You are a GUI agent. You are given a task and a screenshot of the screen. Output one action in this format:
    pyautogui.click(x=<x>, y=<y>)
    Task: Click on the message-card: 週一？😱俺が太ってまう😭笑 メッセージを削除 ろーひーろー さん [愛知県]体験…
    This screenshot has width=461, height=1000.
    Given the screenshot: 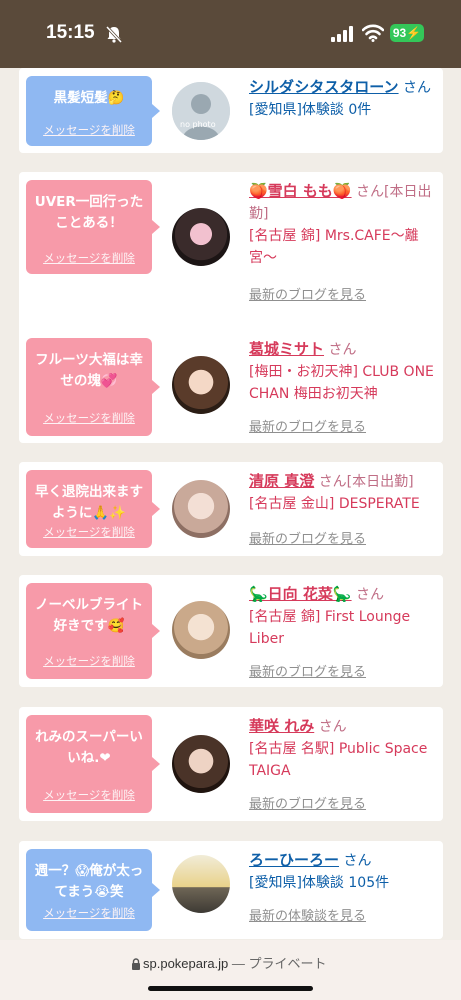 What is the action you would take?
    pyautogui.click(x=231, y=890)
    